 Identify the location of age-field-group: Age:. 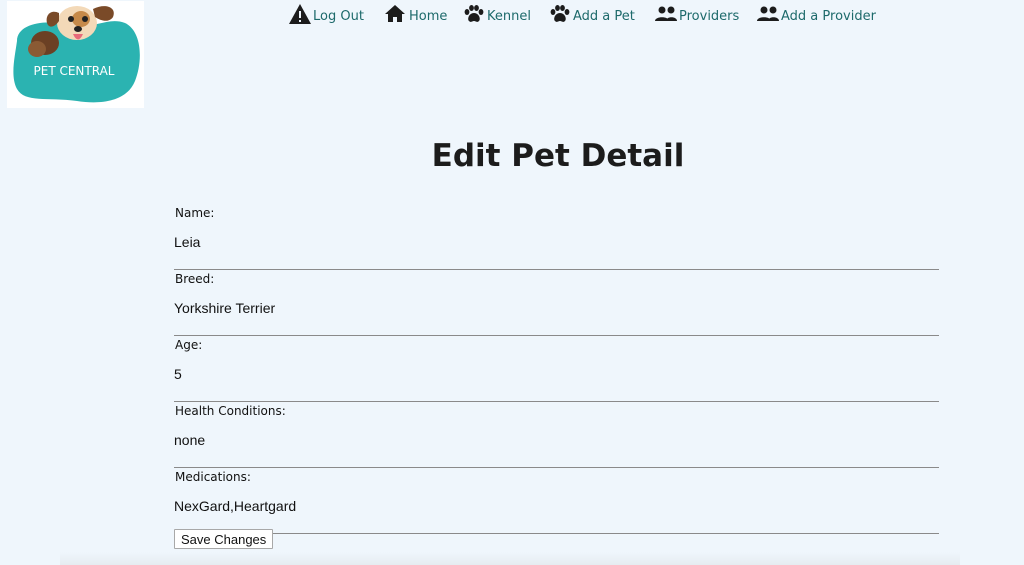
(556, 369).